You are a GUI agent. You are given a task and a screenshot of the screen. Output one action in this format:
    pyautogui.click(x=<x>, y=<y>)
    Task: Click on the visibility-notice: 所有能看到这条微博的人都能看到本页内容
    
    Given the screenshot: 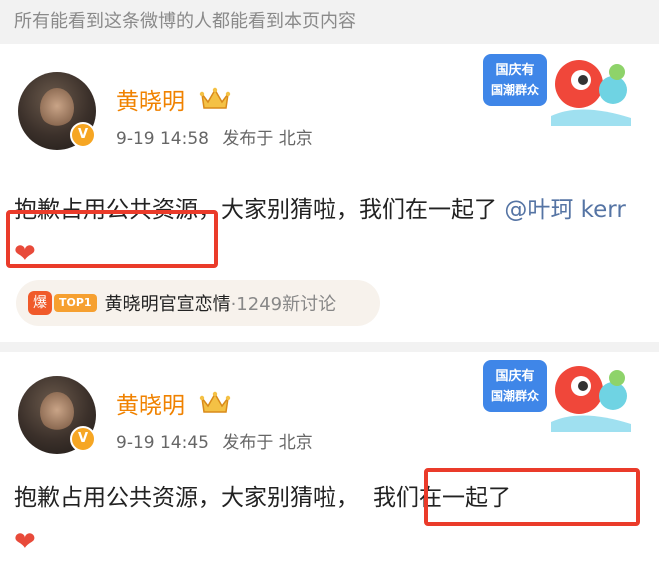 What is the action you would take?
    pyautogui.click(x=329, y=22)
    